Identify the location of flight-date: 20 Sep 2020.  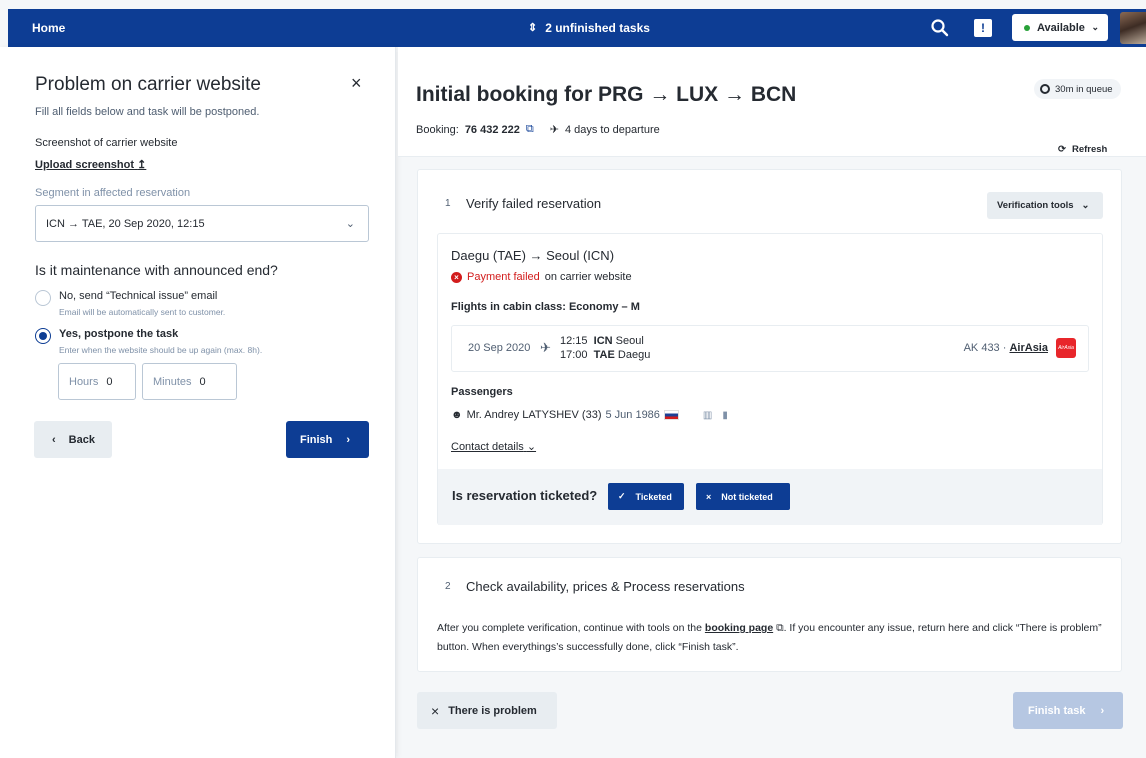
(499, 348).